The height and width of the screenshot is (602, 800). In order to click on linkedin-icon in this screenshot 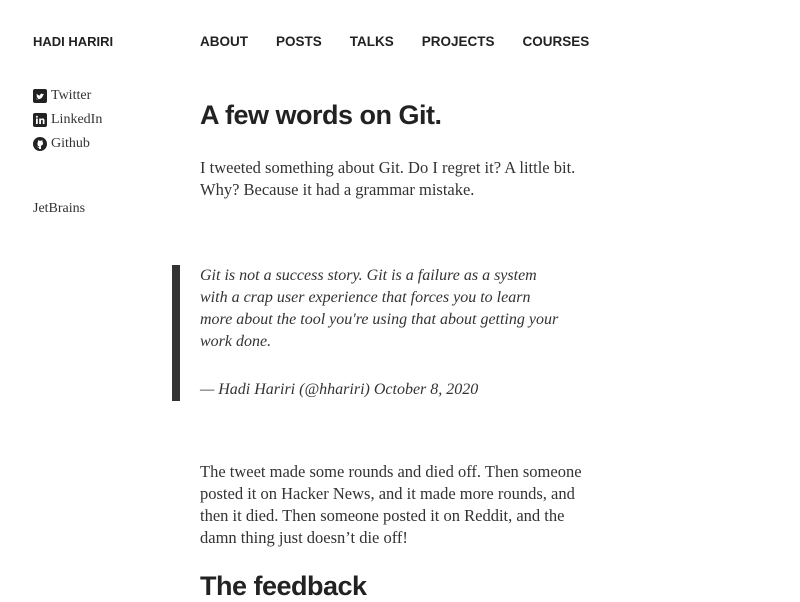, I will do `click(40, 120)`.